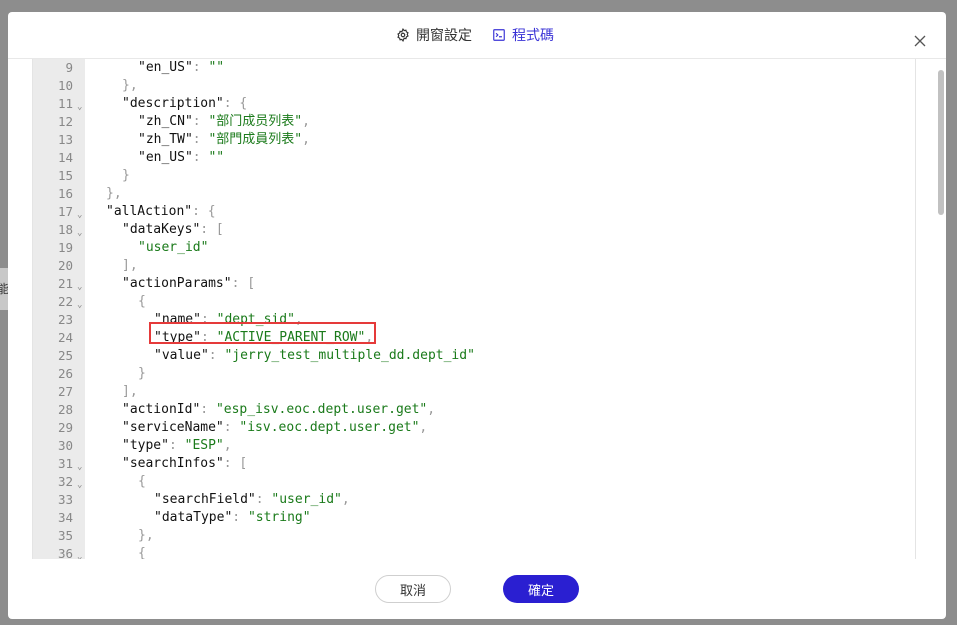 This screenshot has height=625, width=957. Describe the element at coordinates (474, 68) in the screenshot. I see `code-line: 9 "en_US": ""` at that location.